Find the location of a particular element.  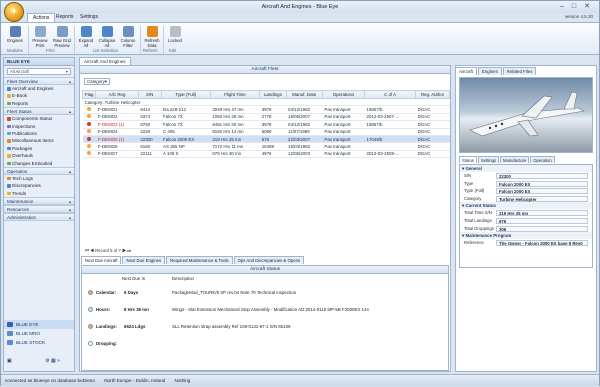

sidebar-item-reports: Reports is located at coordinates (39, 103).